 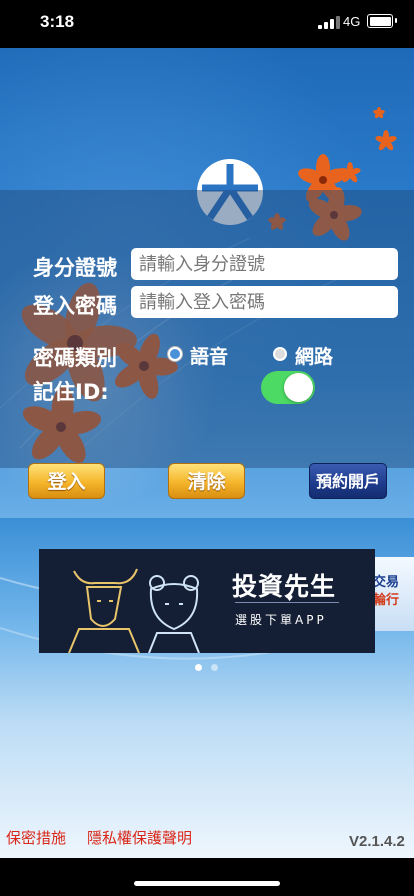 What do you see at coordinates (284, 586) in the screenshot?
I see `banner-title: 投資先生` at bounding box center [284, 586].